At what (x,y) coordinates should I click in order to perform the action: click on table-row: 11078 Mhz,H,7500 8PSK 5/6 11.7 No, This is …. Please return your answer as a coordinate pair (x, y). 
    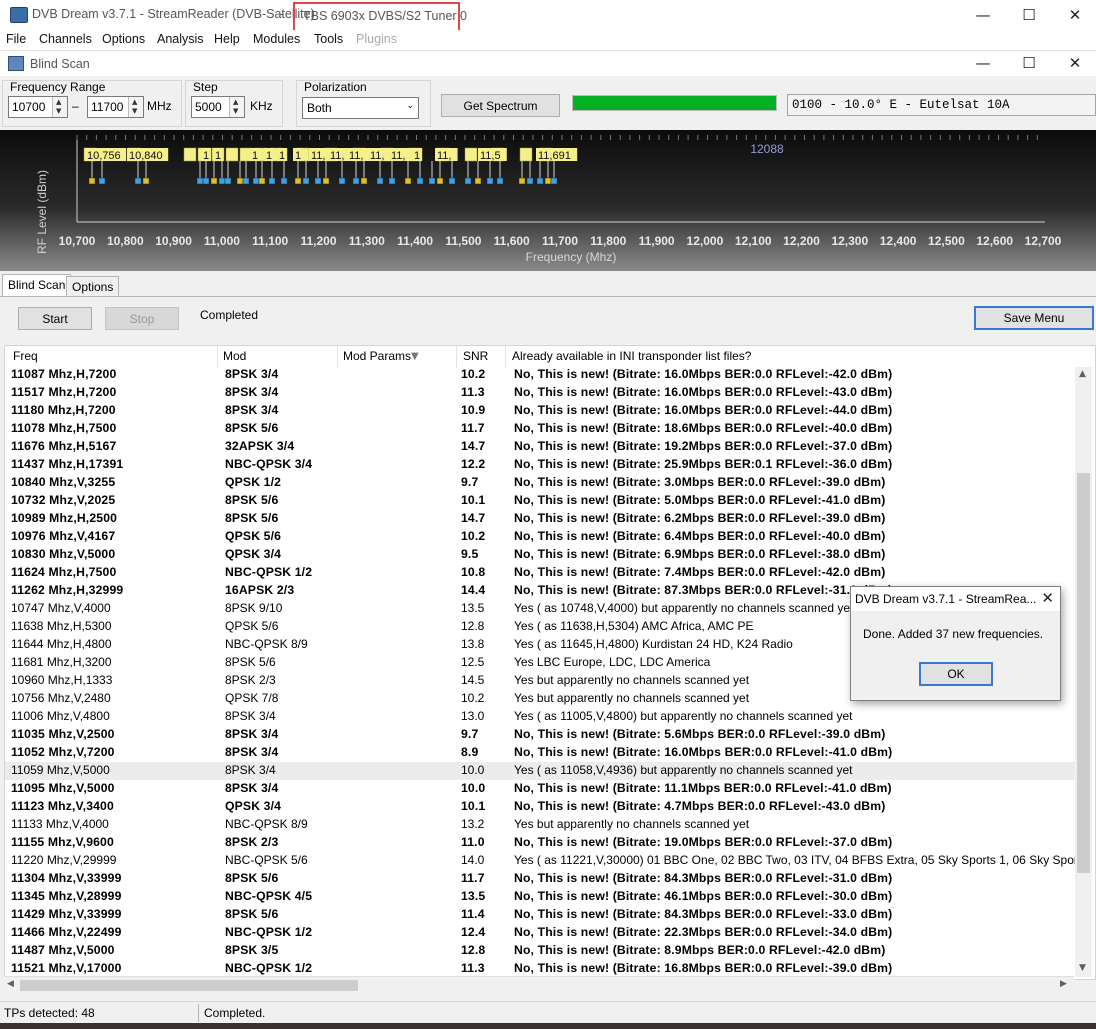
    Looking at the image, I should click on (541, 429).